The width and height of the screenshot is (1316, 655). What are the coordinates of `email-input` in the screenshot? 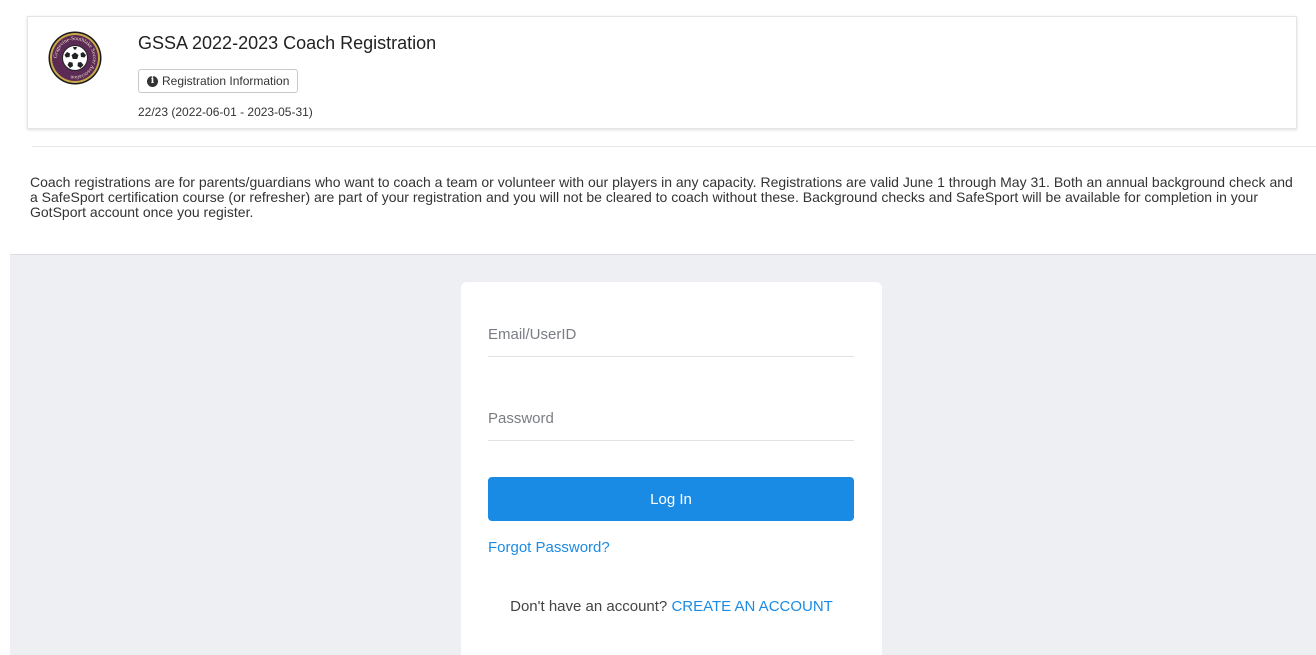 It's located at (671, 334).